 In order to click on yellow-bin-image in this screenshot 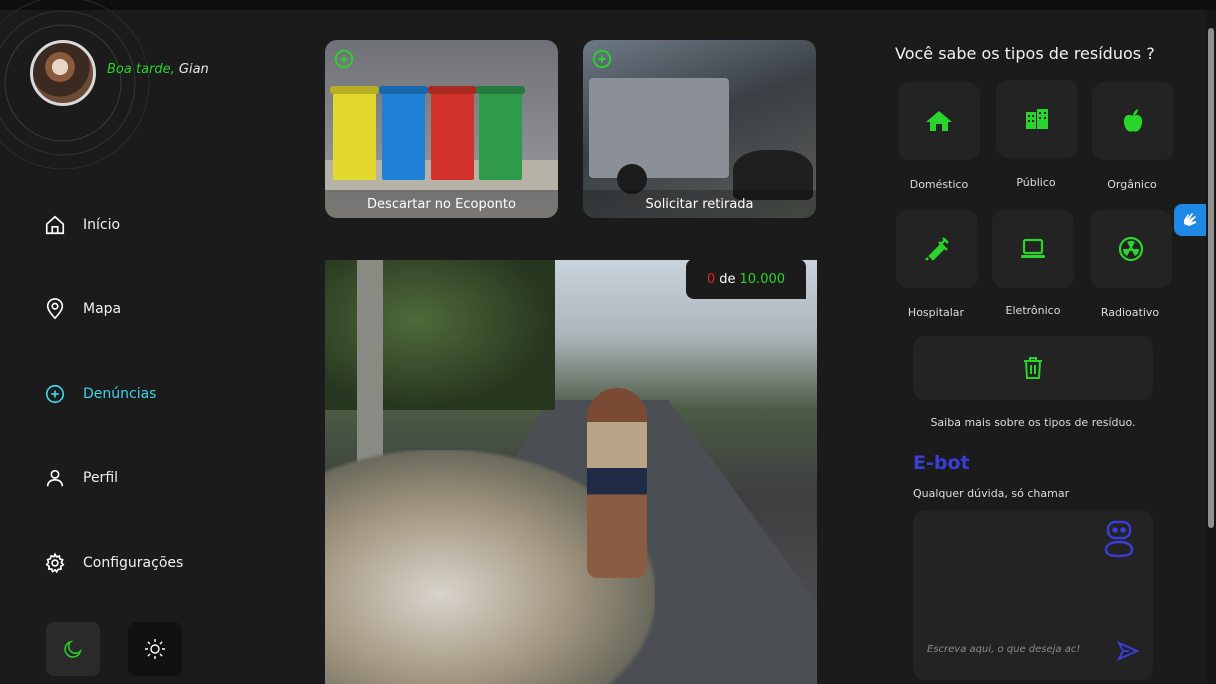, I will do `click(354, 136)`.